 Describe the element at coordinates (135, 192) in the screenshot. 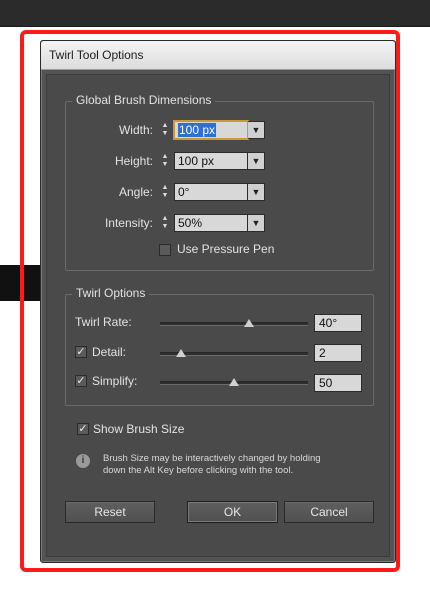

I see `angle-label: Angle:` at that location.